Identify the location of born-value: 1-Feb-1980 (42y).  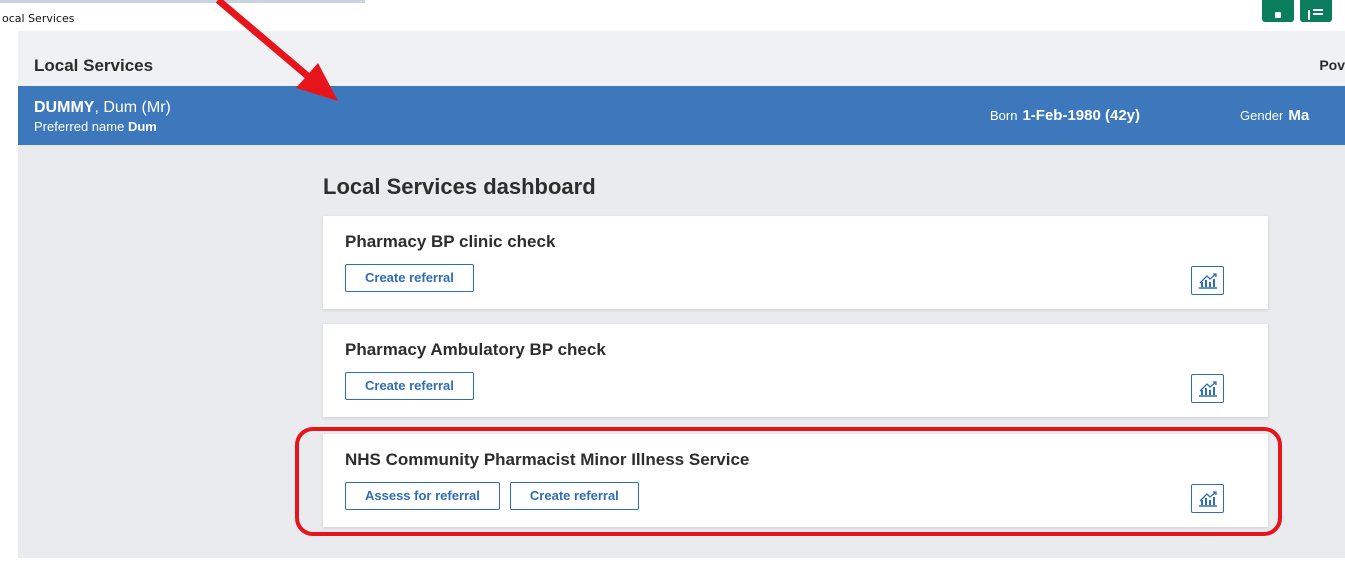
(1081, 115).